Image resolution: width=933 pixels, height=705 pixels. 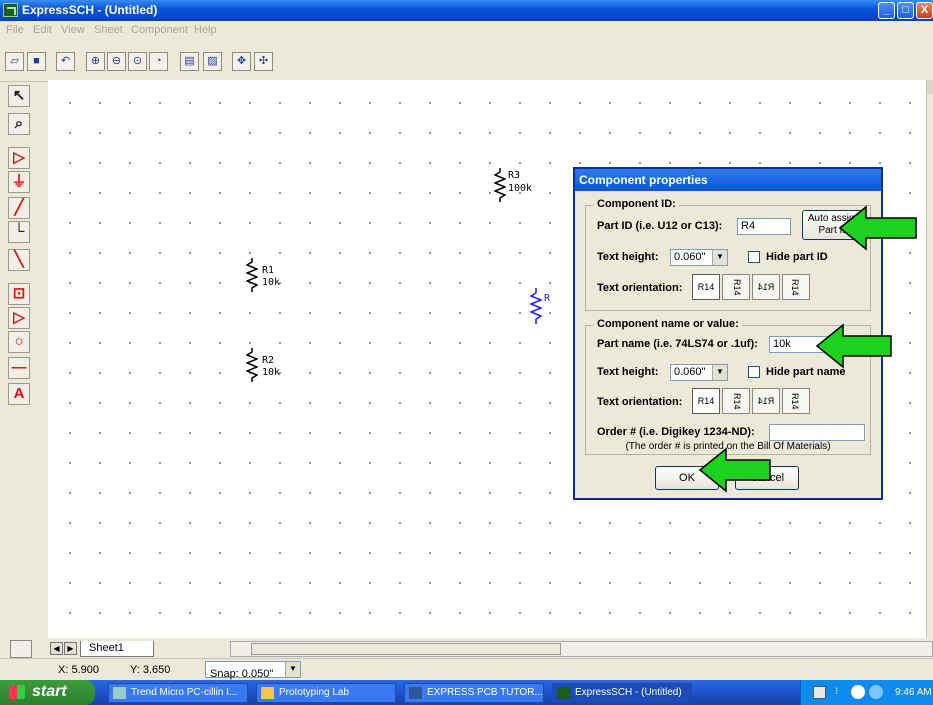 I want to click on speaker-icon, so click(x=858, y=692).